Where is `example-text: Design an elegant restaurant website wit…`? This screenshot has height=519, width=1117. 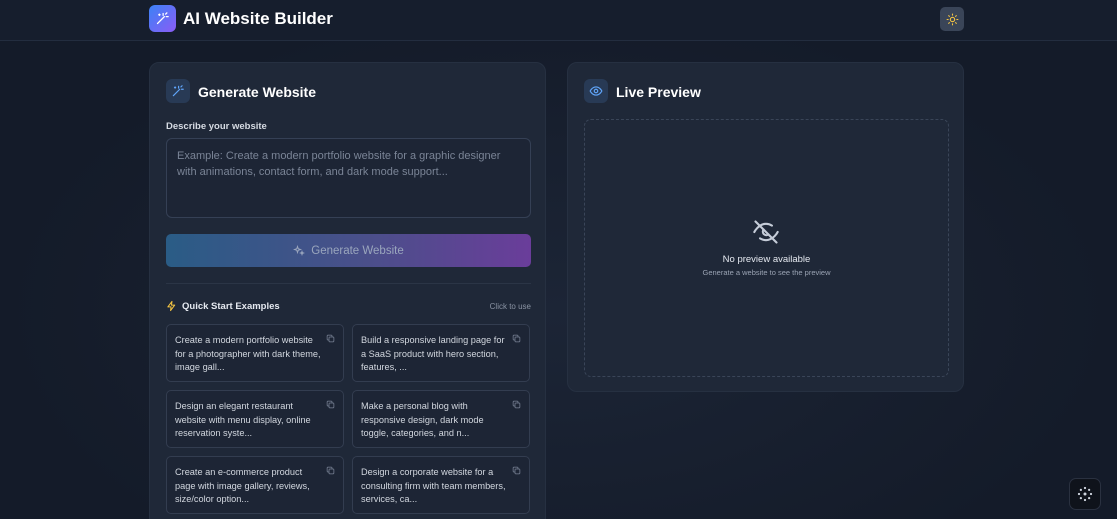
example-text: Design an elegant restaurant website wit… is located at coordinates (243, 419).